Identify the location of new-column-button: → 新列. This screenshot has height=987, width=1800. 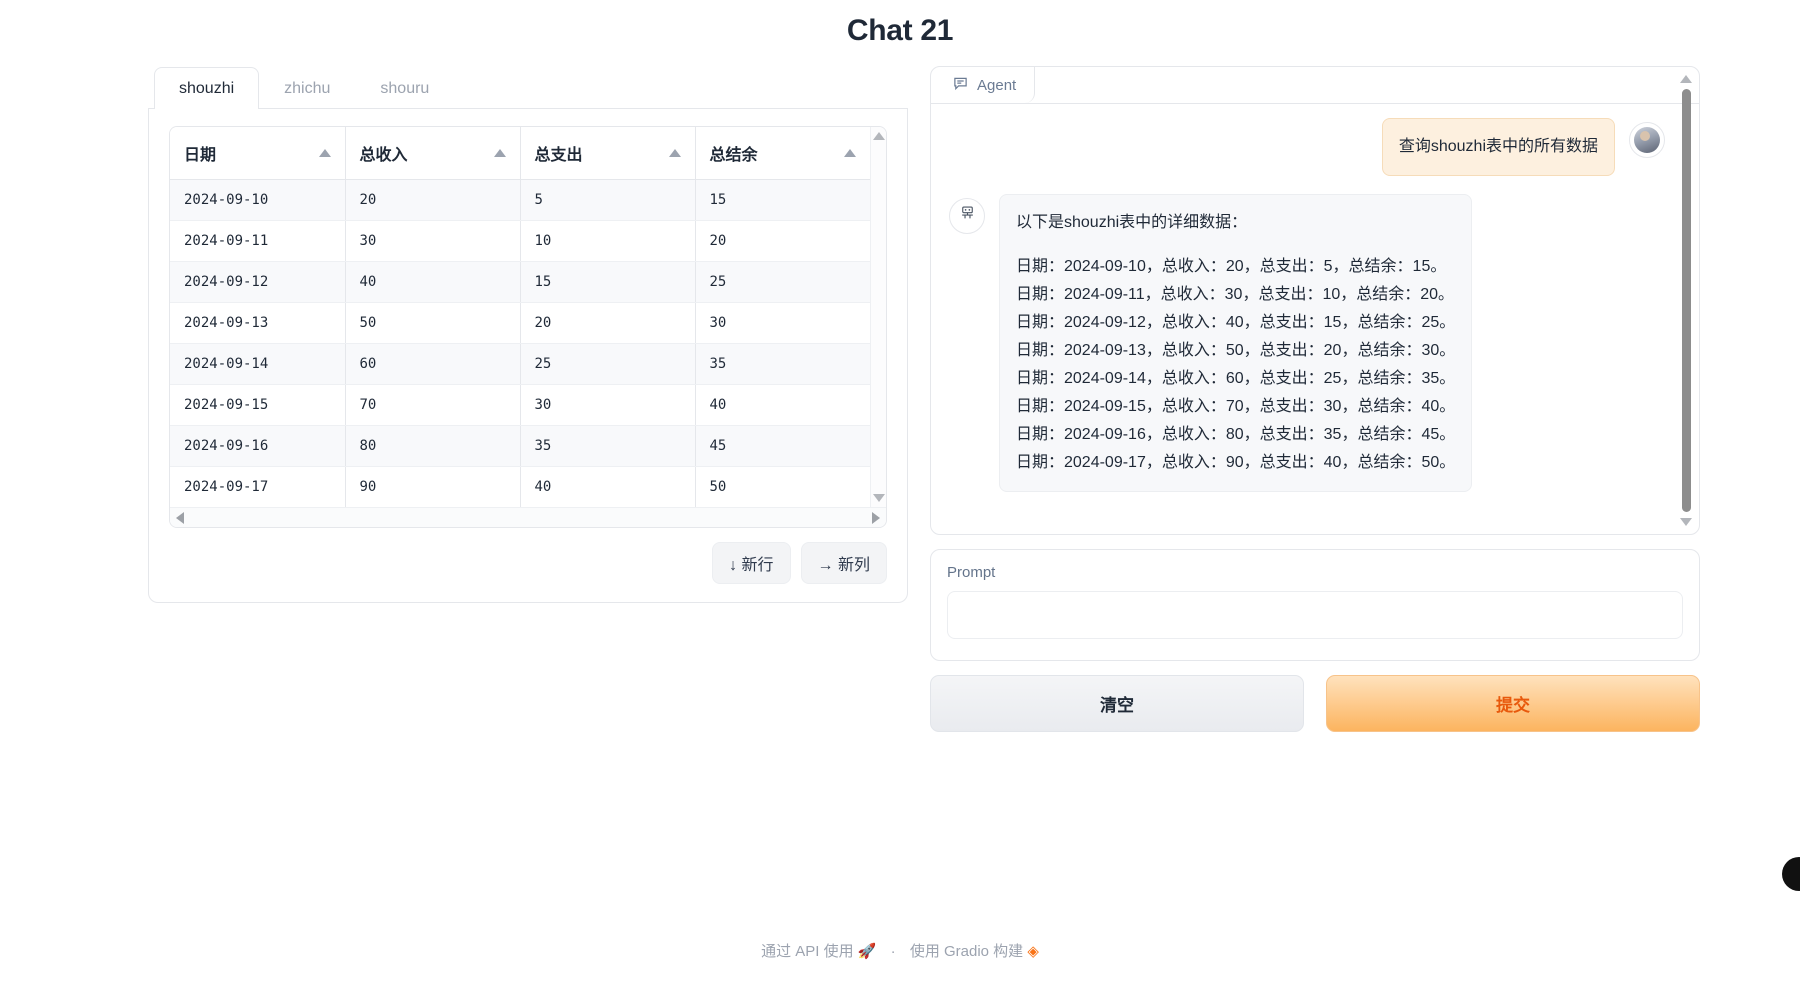
(843, 563).